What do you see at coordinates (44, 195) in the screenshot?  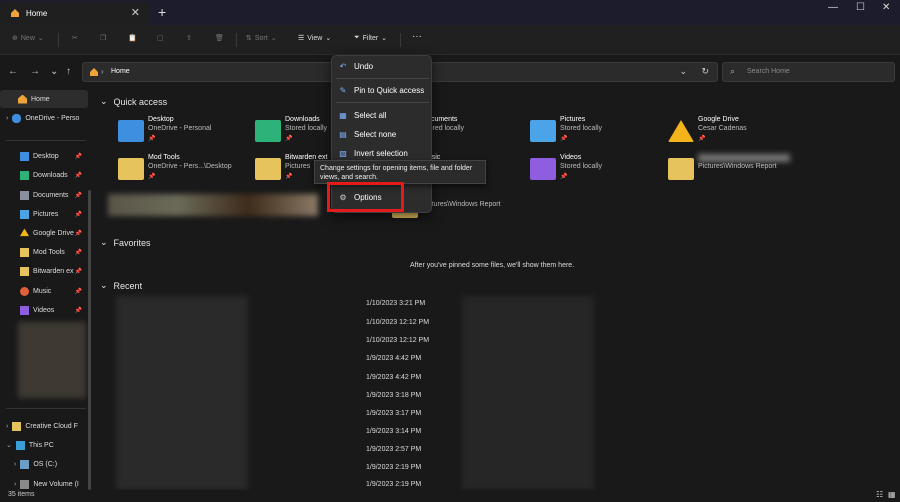 I see `sidebar-item-documents: Documents 📌` at bounding box center [44, 195].